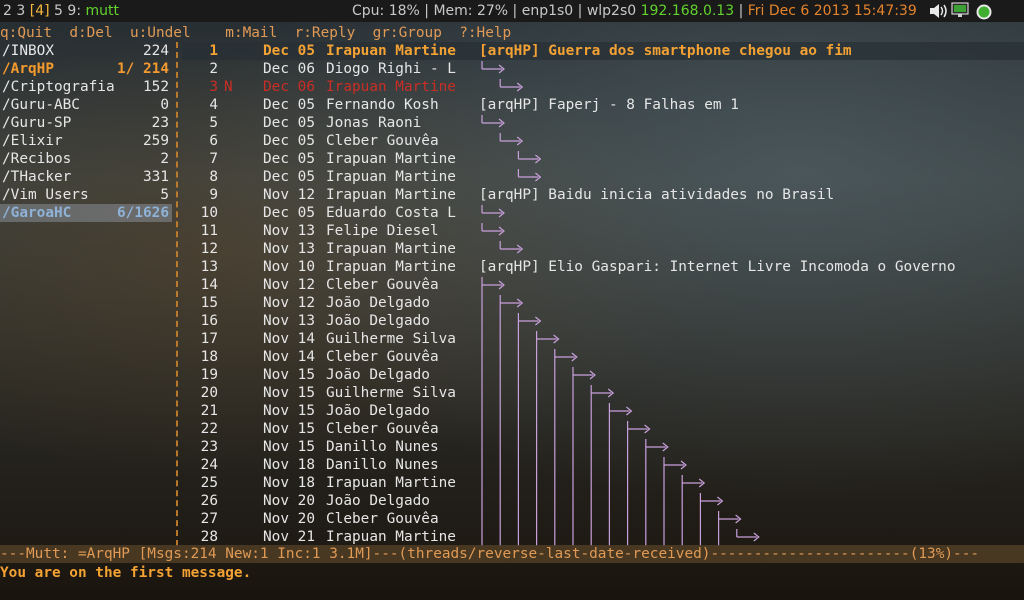 The height and width of the screenshot is (600, 1024). What do you see at coordinates (40, 11) in the screenshot?
I see `workspace-4-current: [4]` at bounding box center [40, 11].